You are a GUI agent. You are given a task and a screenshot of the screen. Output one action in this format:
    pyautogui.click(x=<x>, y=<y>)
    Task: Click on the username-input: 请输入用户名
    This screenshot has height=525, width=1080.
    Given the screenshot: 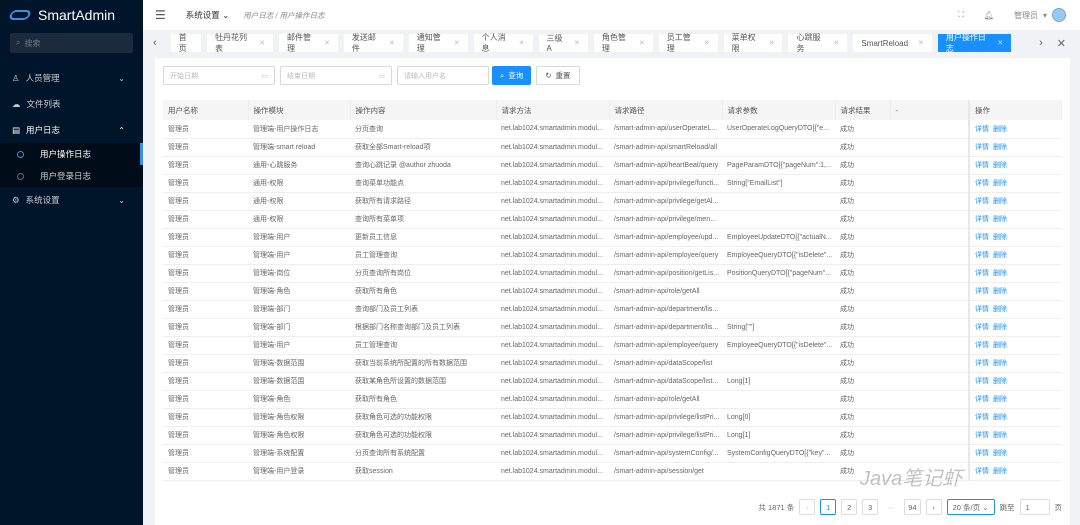 What is the action you would take?
    pyautogui.click(x=443, y=75)
    